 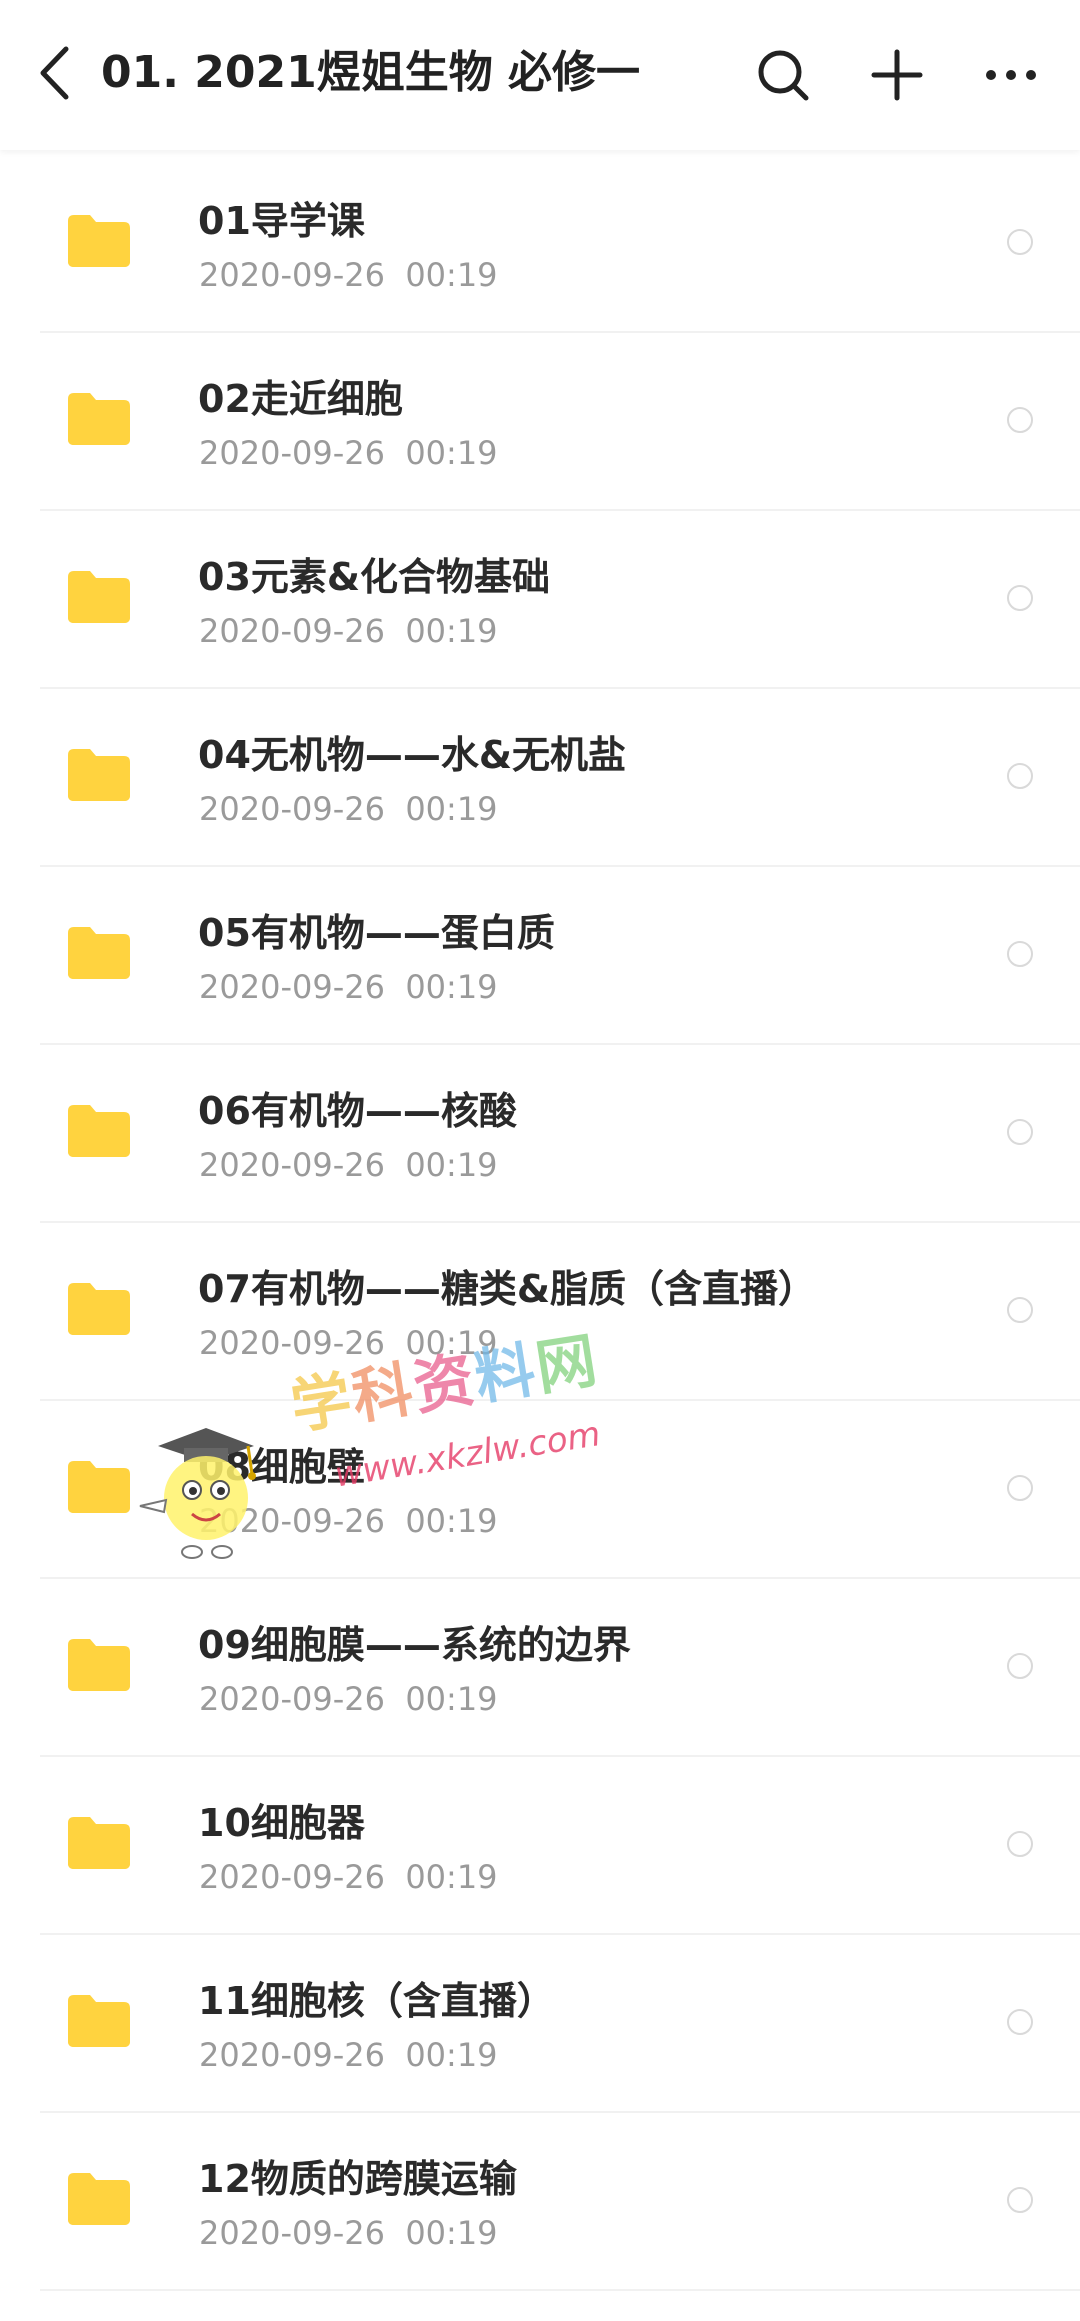 I want to click on folder-row: 03元素&化合物基础 2020-09-26 00:19, so click(x=540, y=600).